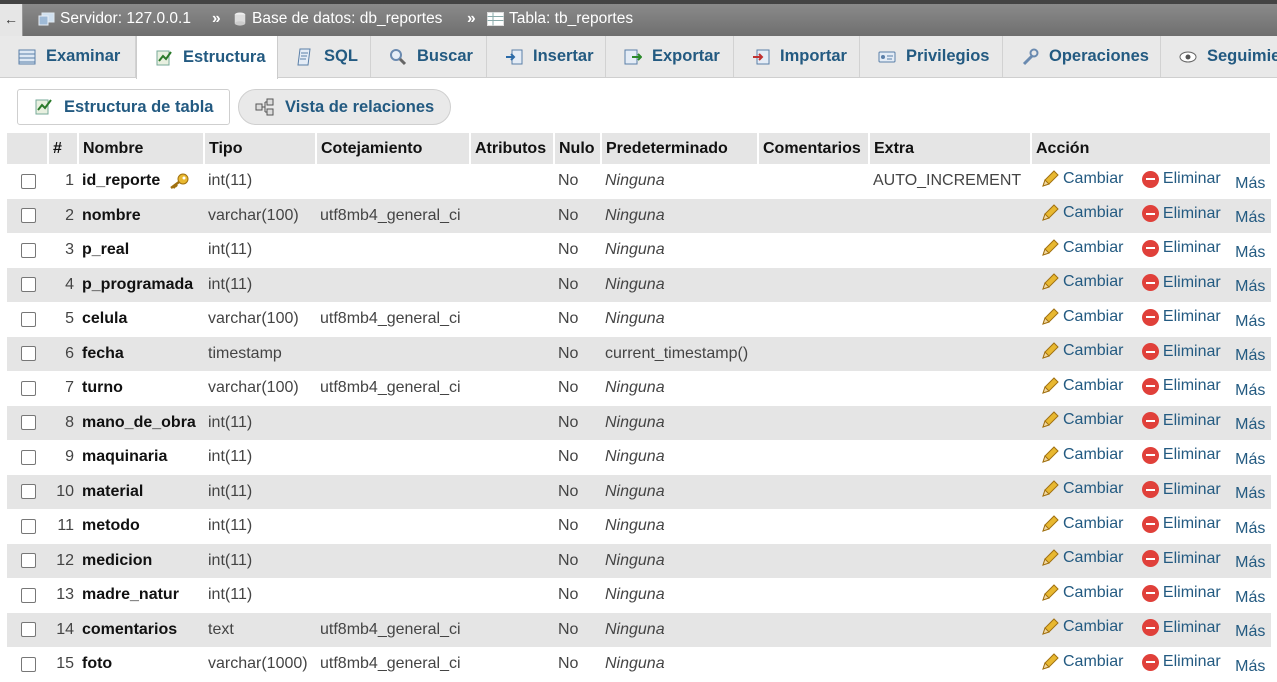 The width and height of the screenshot is (1277, 682). Describe the element at coordinates (680, 148) in the screenshot. I see `column-header-default: Predeterminado` at that location.